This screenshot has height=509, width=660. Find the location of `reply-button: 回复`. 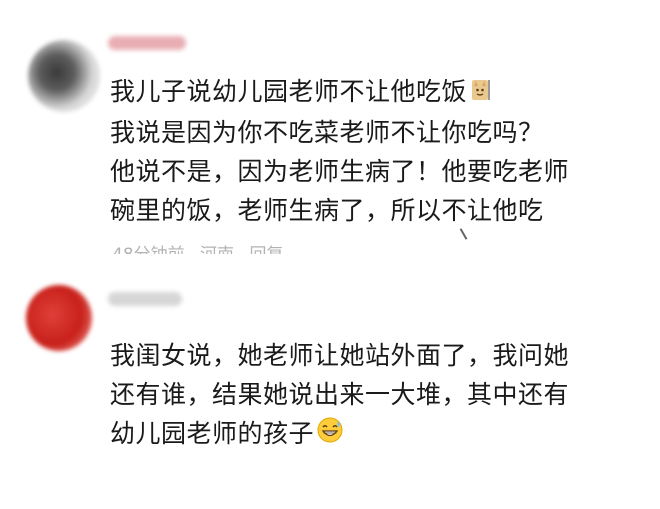

reply-button: 回复 is located at coordinates (266, 249).